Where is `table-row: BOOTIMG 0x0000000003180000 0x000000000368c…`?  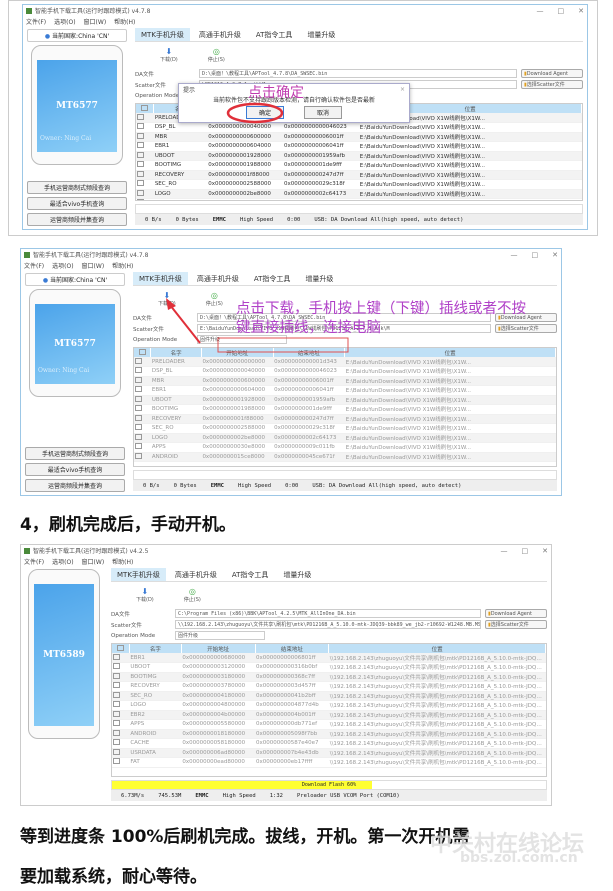
table-row: BOOTIMG 0x0000000003180000 0x000000000368c… is located at coordinates (329, 677).